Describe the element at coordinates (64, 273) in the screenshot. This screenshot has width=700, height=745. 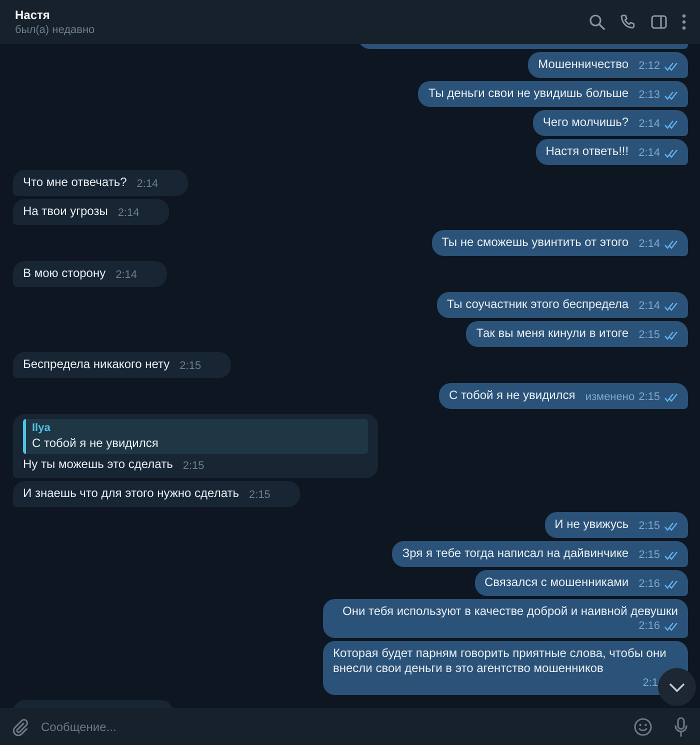
I see `message-text: В мою сторону` at that location.